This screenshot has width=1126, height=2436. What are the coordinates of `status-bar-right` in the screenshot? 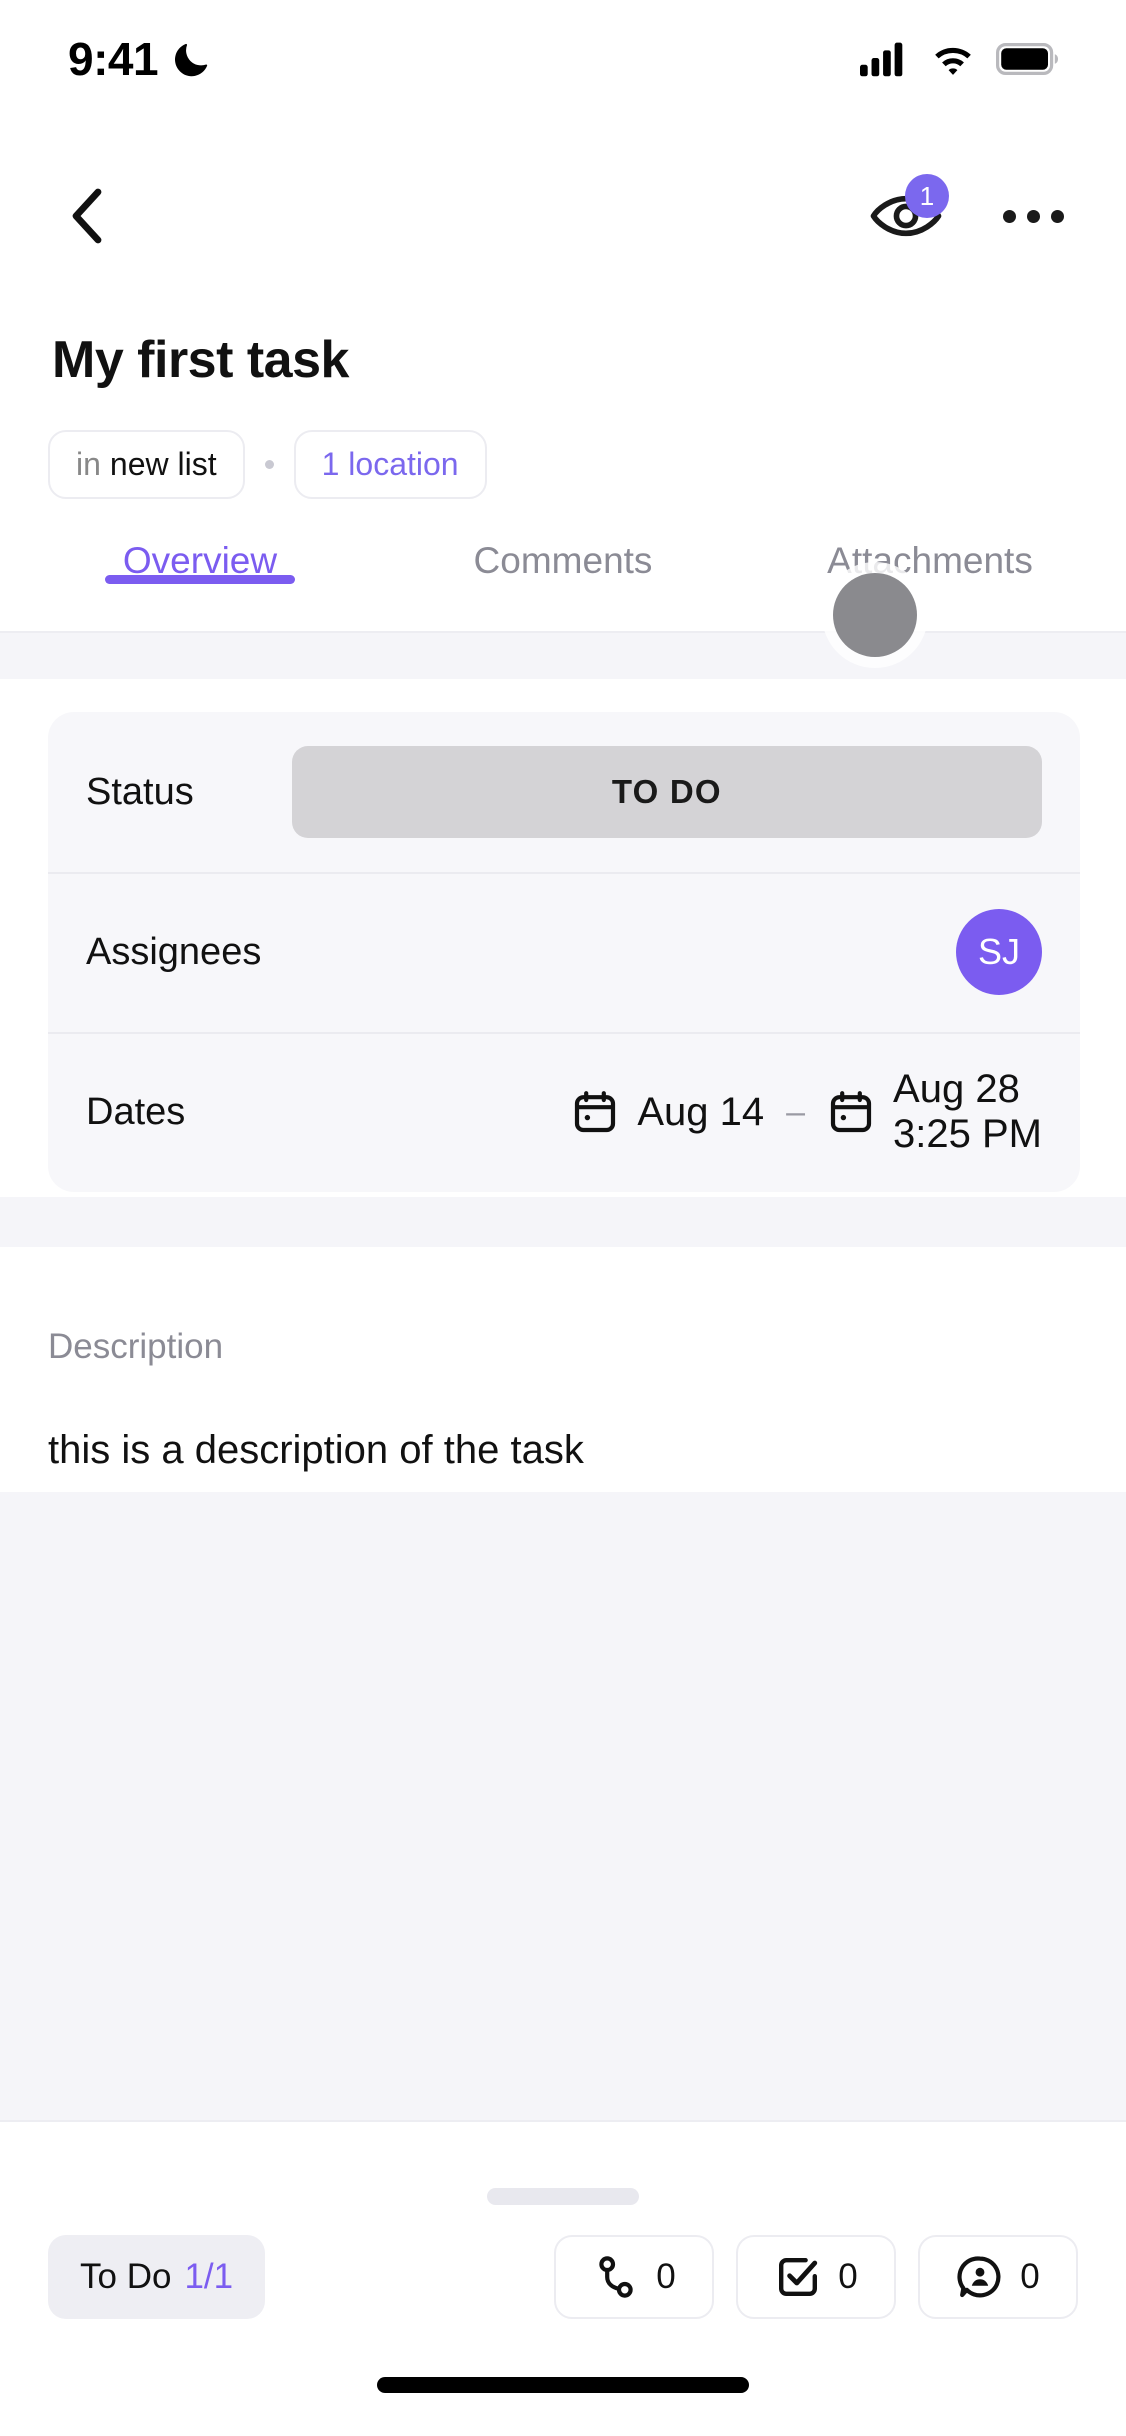 It's located at (959, 59).